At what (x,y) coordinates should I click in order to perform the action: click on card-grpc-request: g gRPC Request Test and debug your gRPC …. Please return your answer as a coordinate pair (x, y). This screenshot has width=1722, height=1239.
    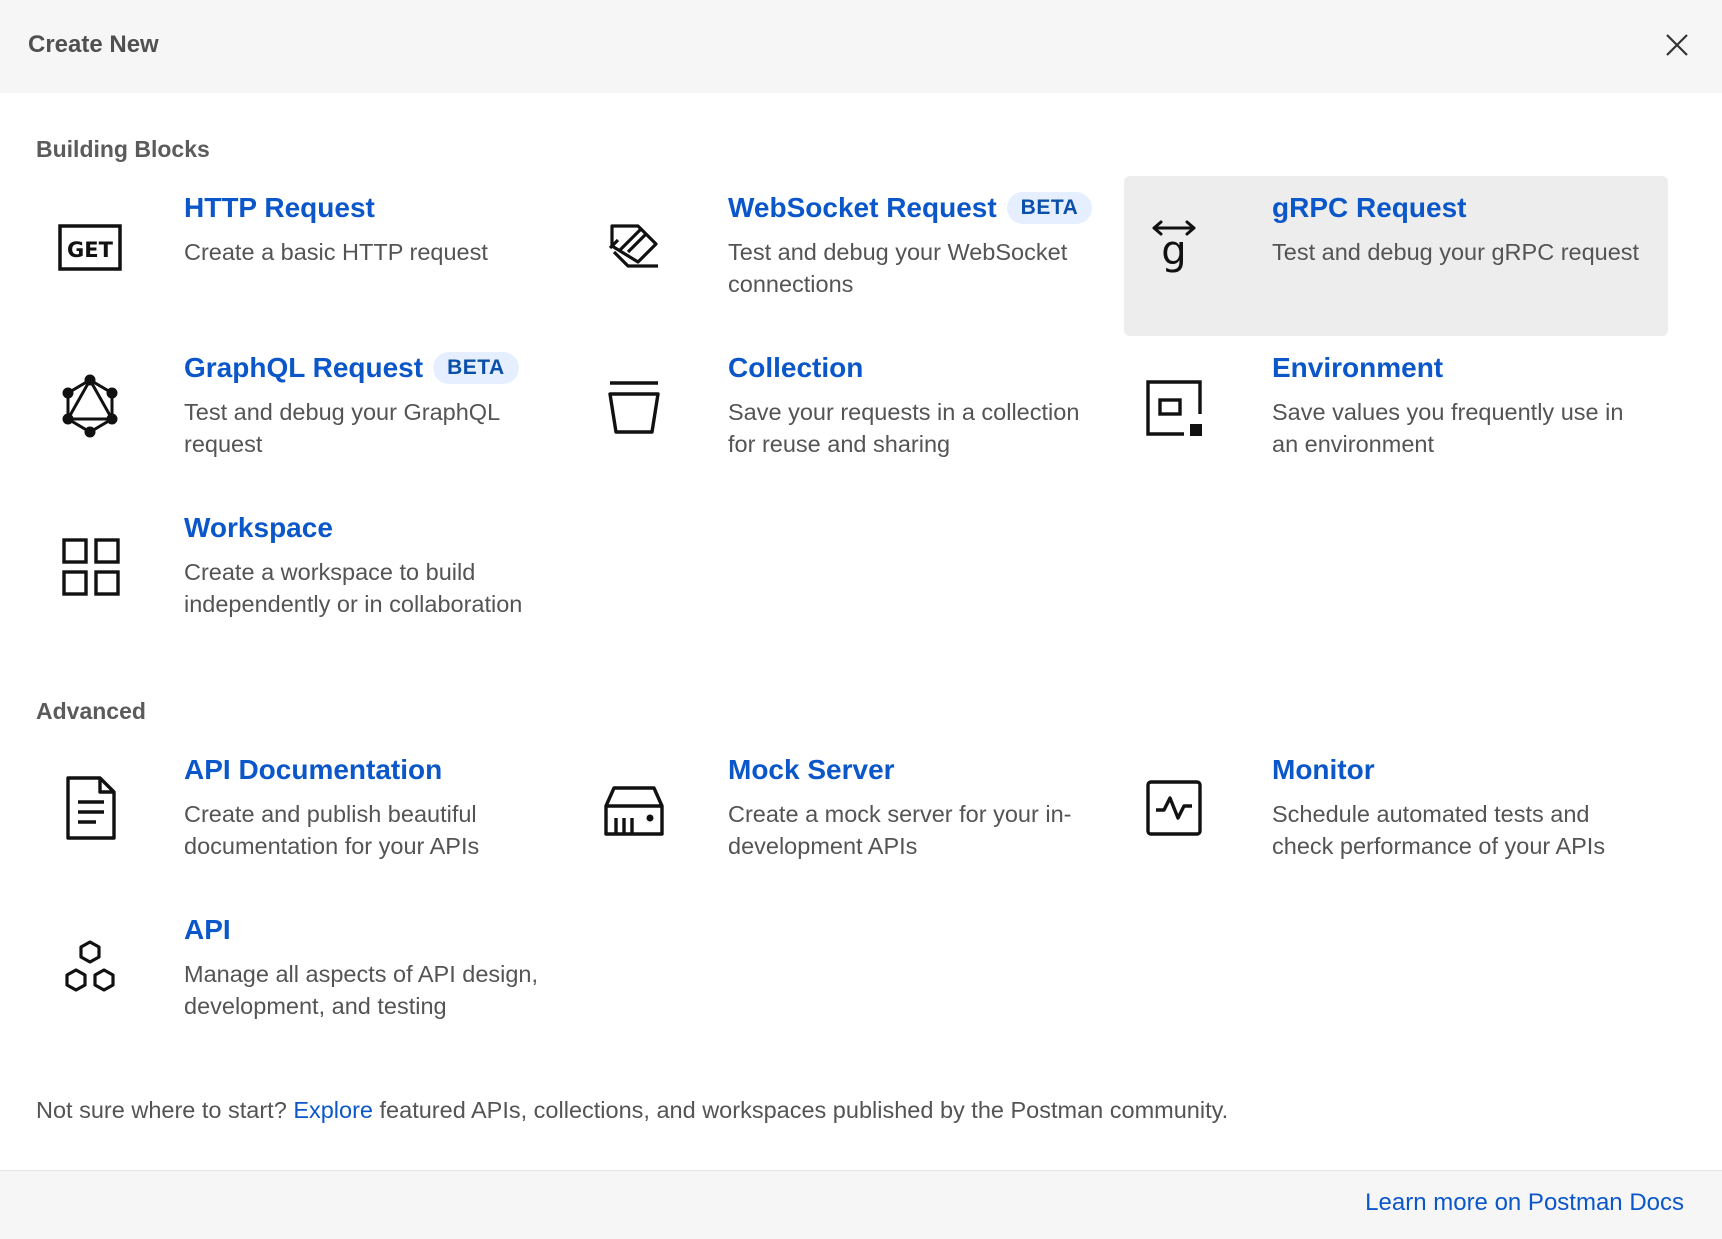
    Looking at the image, I should click on (1396, 256).